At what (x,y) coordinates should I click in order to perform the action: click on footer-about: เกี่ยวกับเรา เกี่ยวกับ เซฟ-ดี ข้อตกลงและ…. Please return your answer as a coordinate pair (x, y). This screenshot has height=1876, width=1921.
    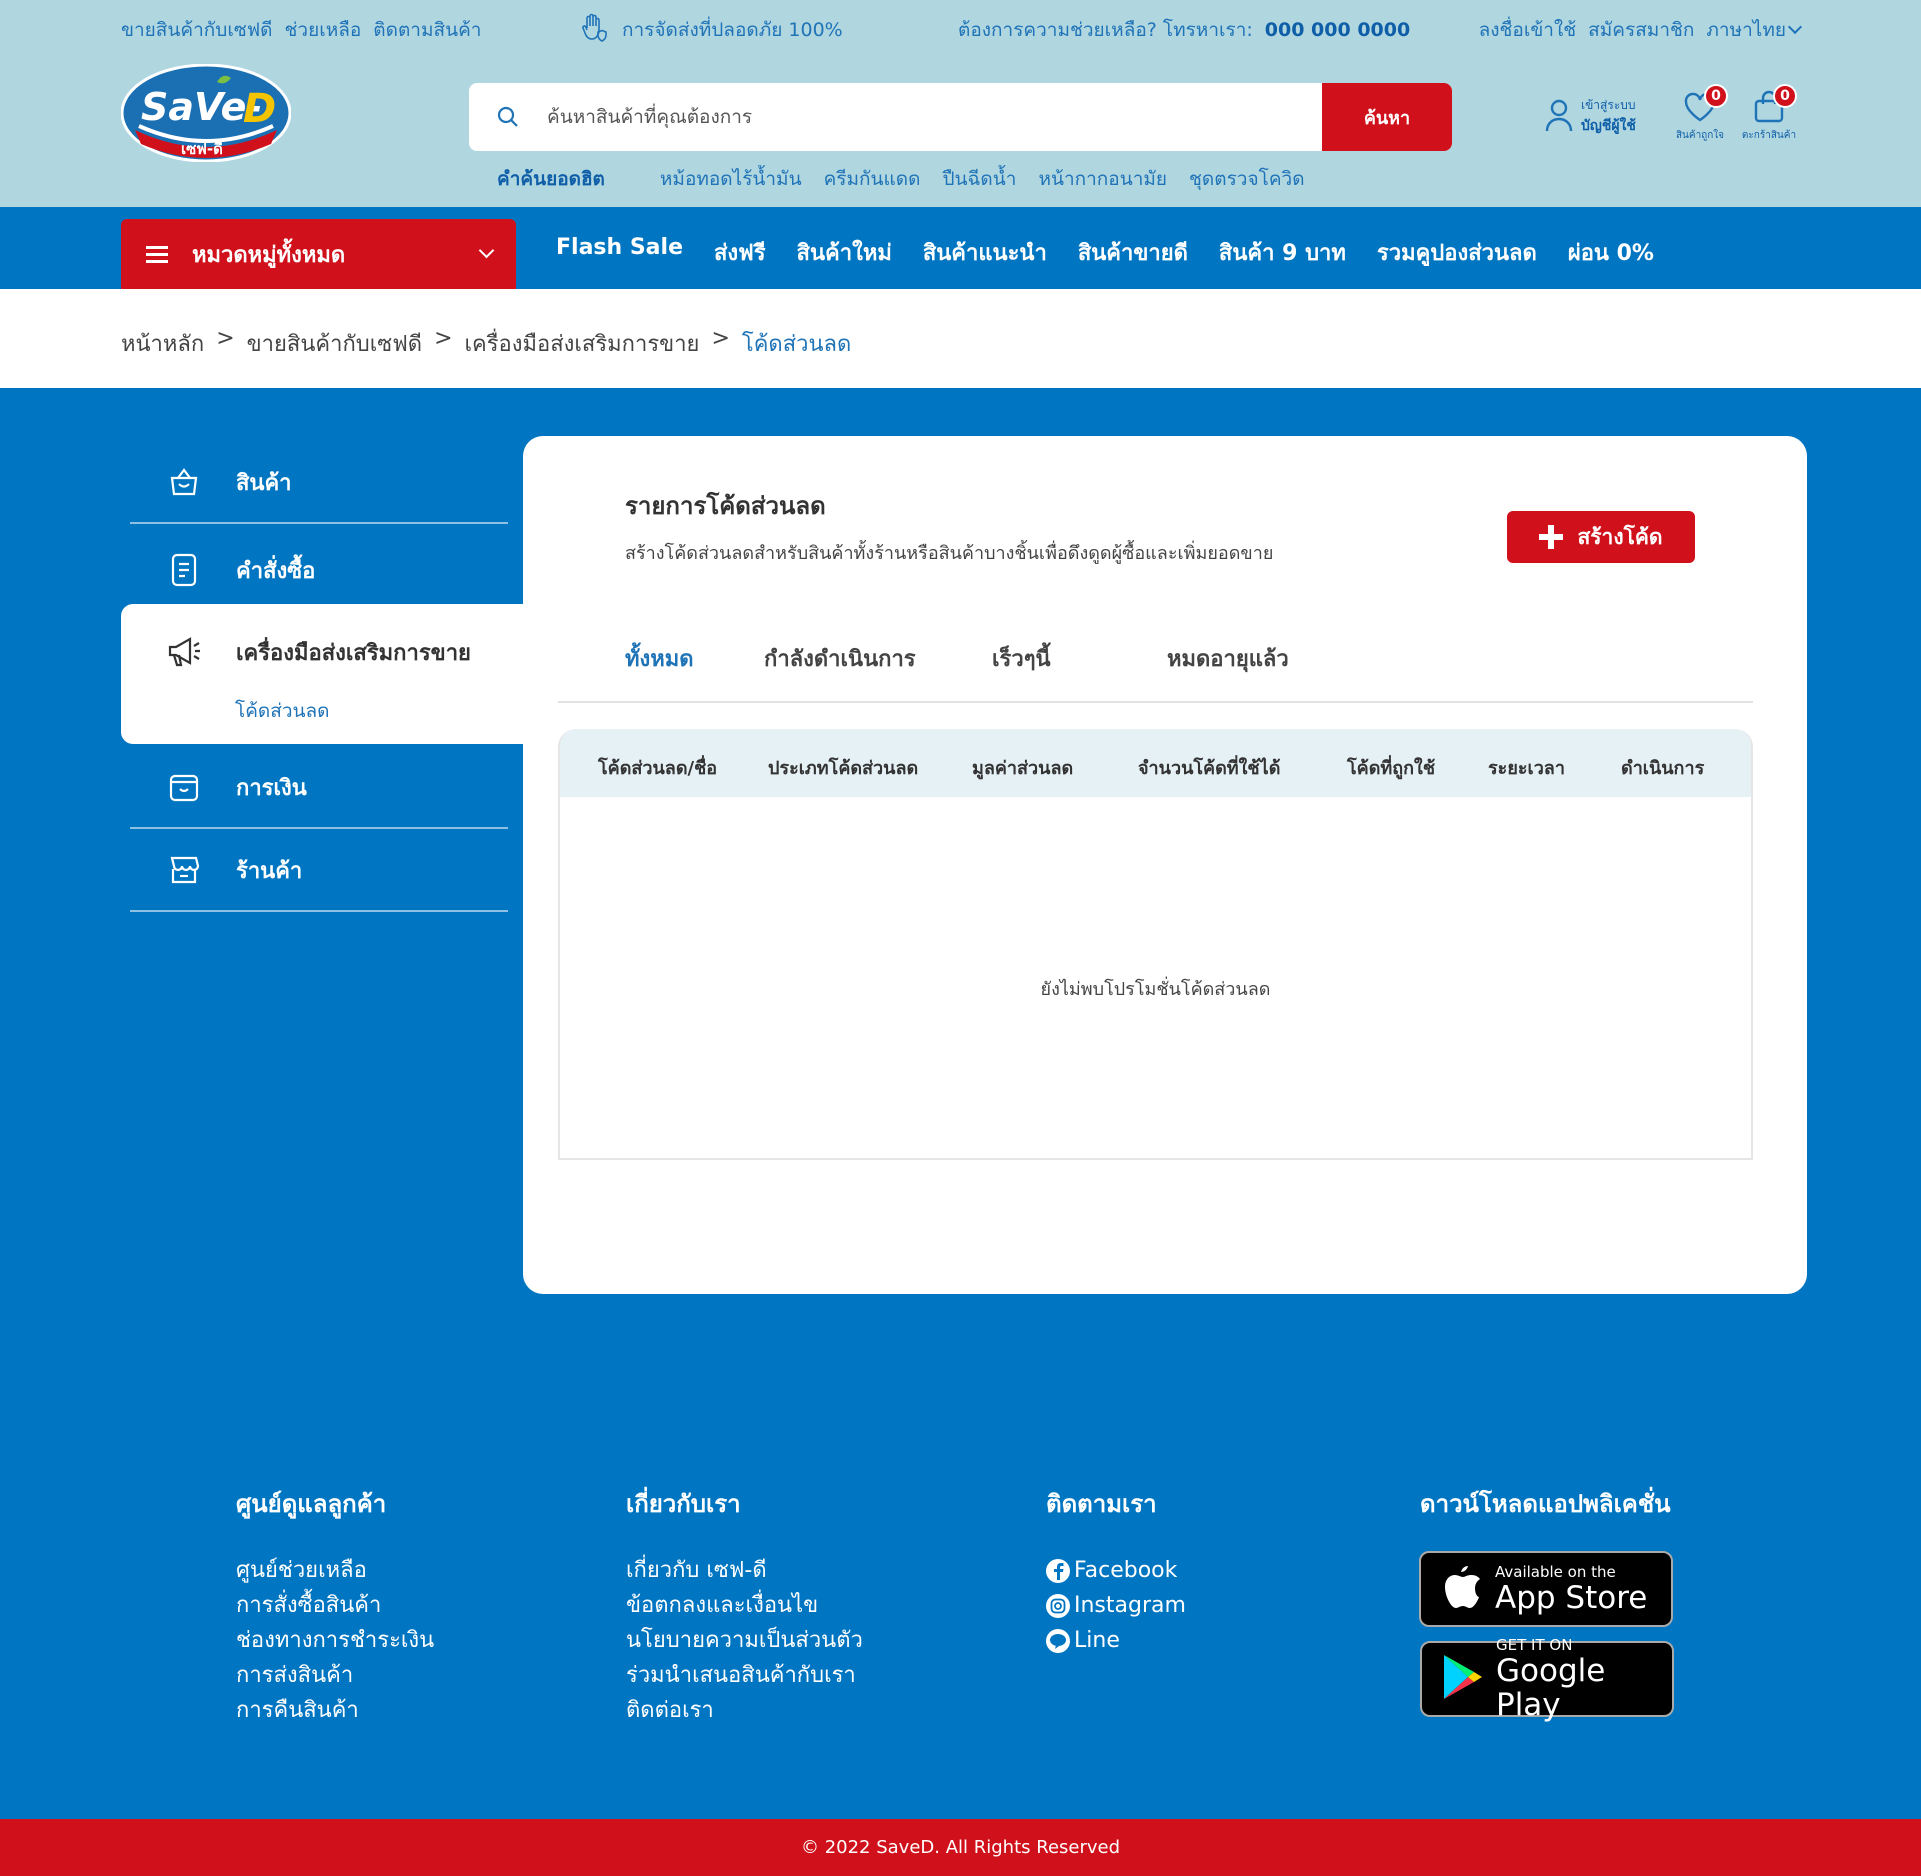
    Looking at the image, I should click on (744, 1606).